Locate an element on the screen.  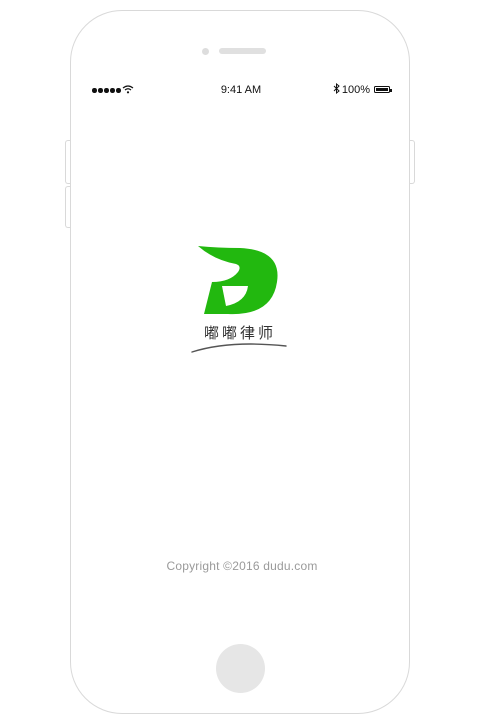
home-button is located at coordinates (240, 668).